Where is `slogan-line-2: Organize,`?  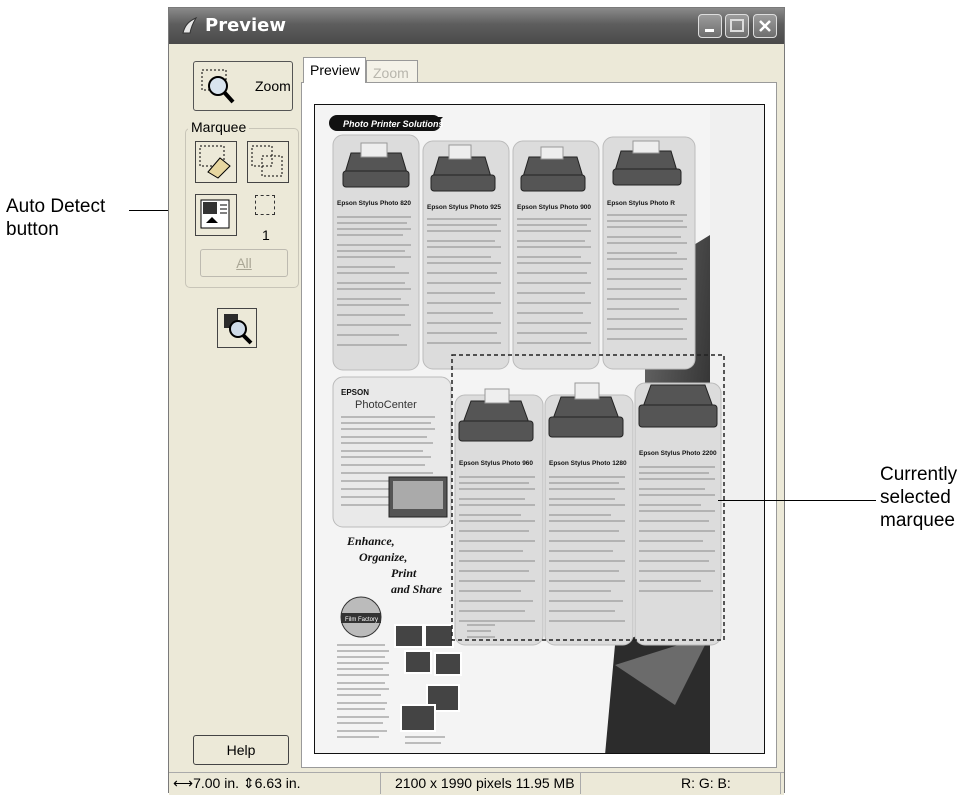
slogan-line-2: Organize, is located at coordinates (383, 557).